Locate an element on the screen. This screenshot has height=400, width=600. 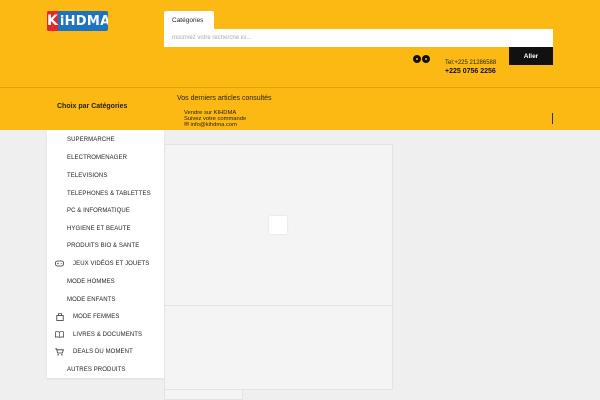
gamepad-icon is located at coordinates (59, 263).